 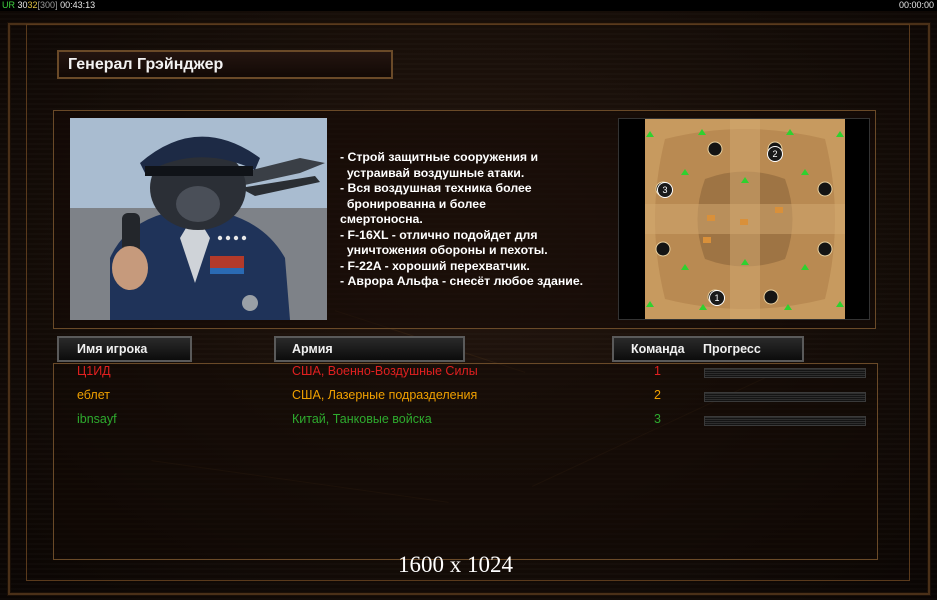 I want to click on player-army: США, Лазерные подразделения, so click(x=384, y=395).